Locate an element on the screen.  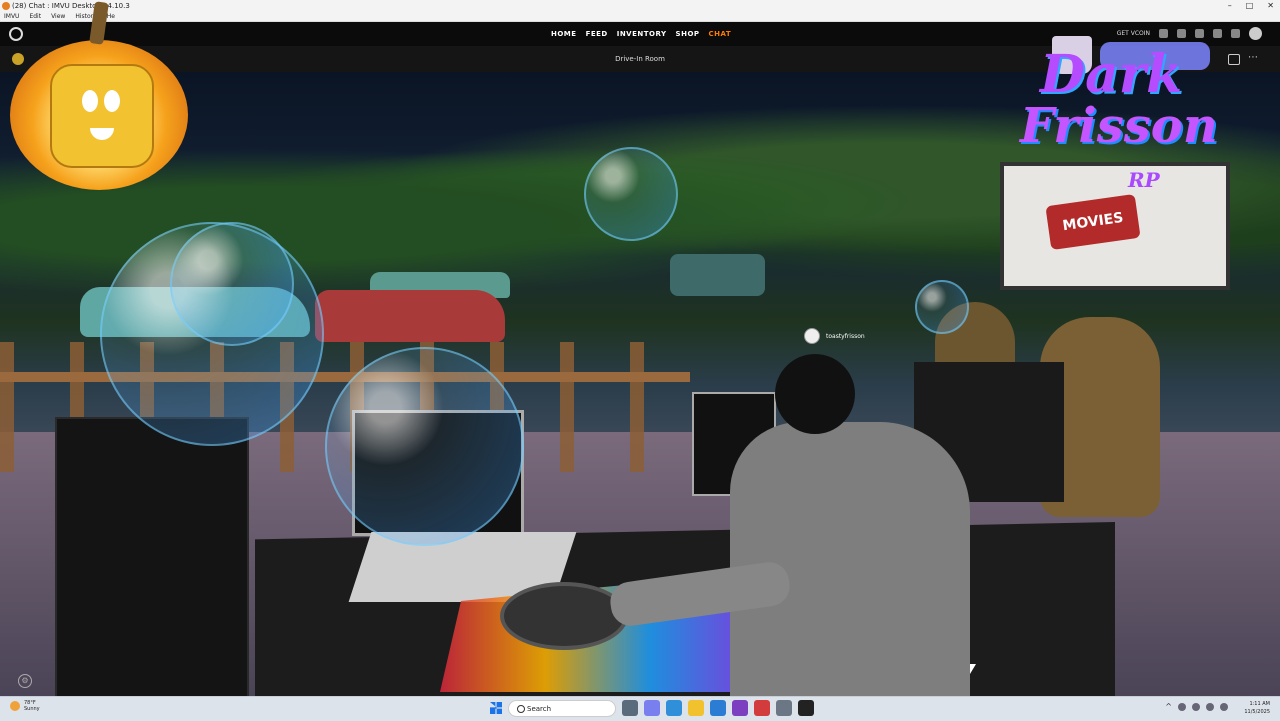
windows-start-icon is located at coordinates (496, 708).